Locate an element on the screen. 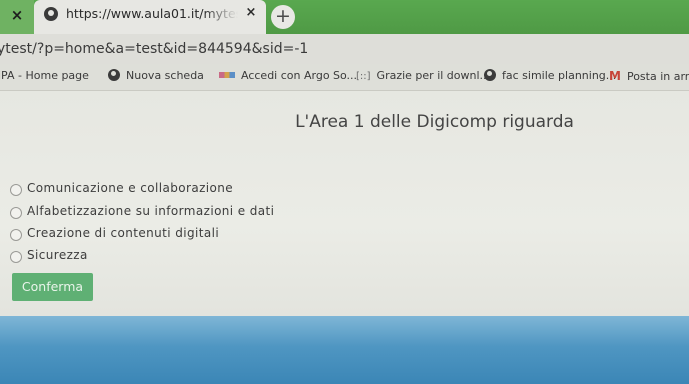  new-tab-button: + is located at coordinates (283, 17).